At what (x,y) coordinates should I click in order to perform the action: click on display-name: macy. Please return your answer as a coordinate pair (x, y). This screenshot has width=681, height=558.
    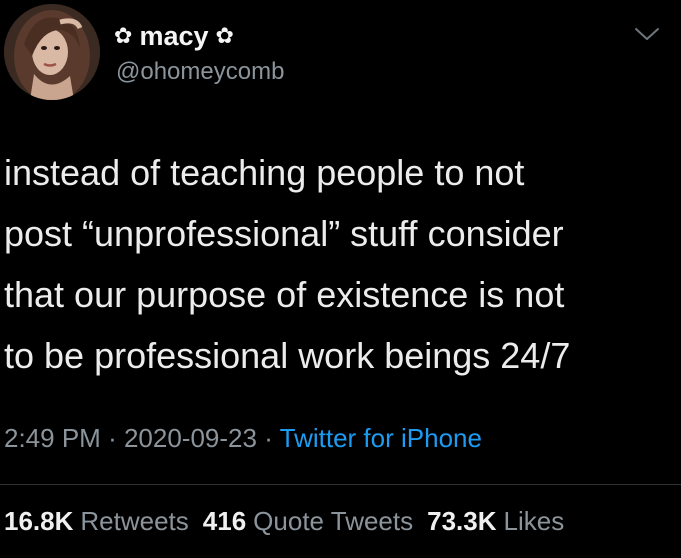
    Looking at the image, I should click on (173, 36).